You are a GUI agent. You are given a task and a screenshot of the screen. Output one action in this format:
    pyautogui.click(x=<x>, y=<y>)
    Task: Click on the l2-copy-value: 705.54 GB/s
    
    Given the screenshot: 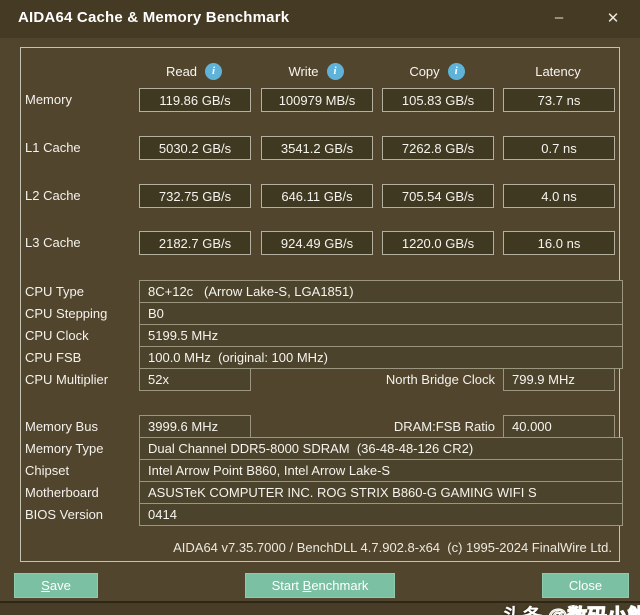 What is the action you would take?
    pyautogui.click(x=438, y=196)
    